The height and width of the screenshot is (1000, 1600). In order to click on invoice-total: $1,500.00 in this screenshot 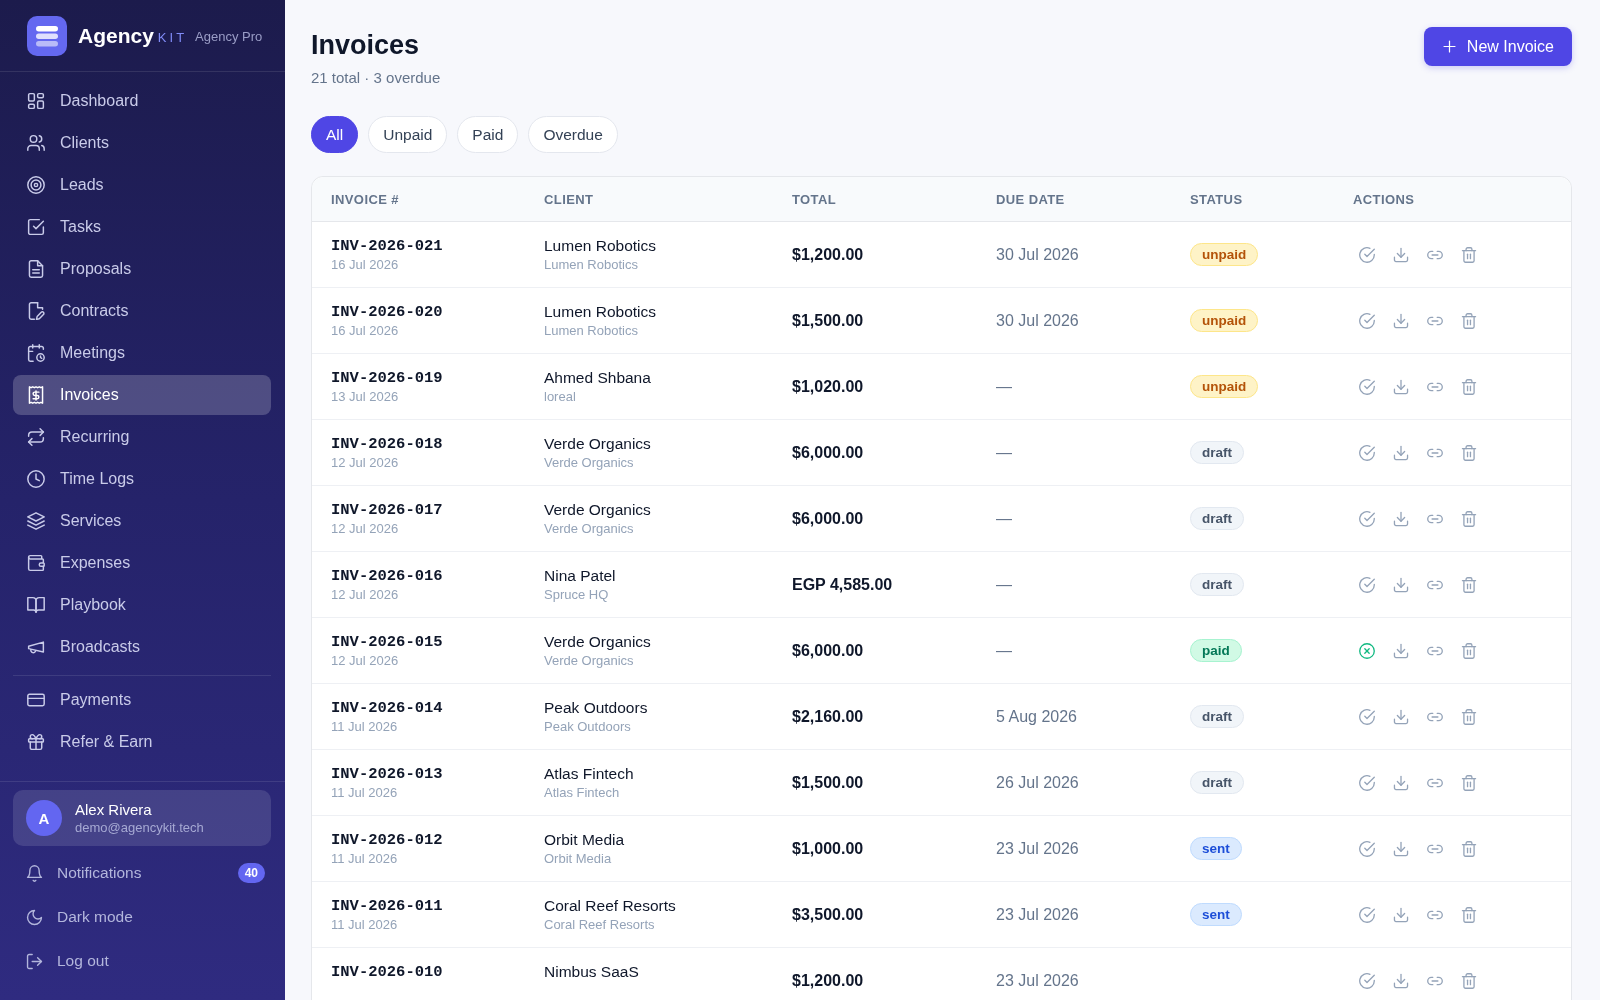, I will do `click(828, 320)`.